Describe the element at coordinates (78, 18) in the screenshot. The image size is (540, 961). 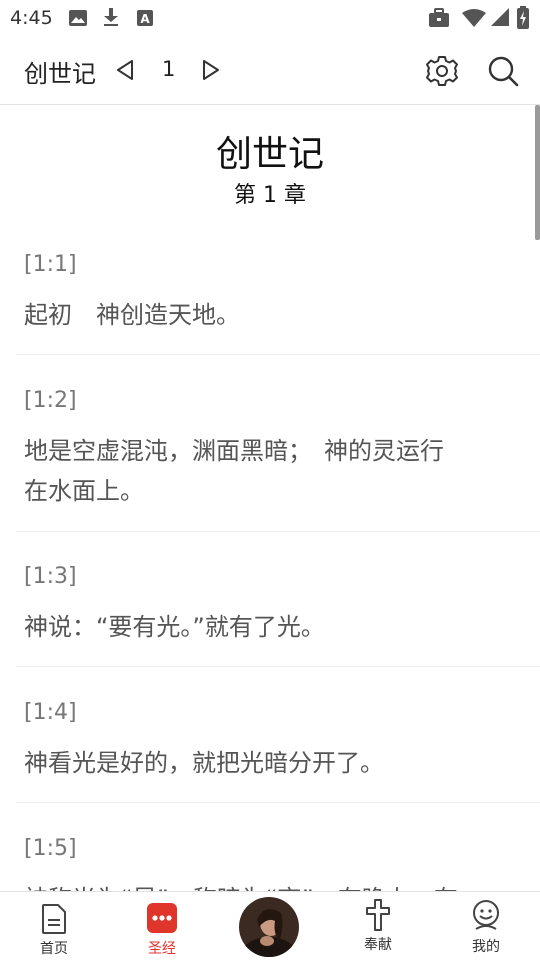
I see `image-icon` at that location.